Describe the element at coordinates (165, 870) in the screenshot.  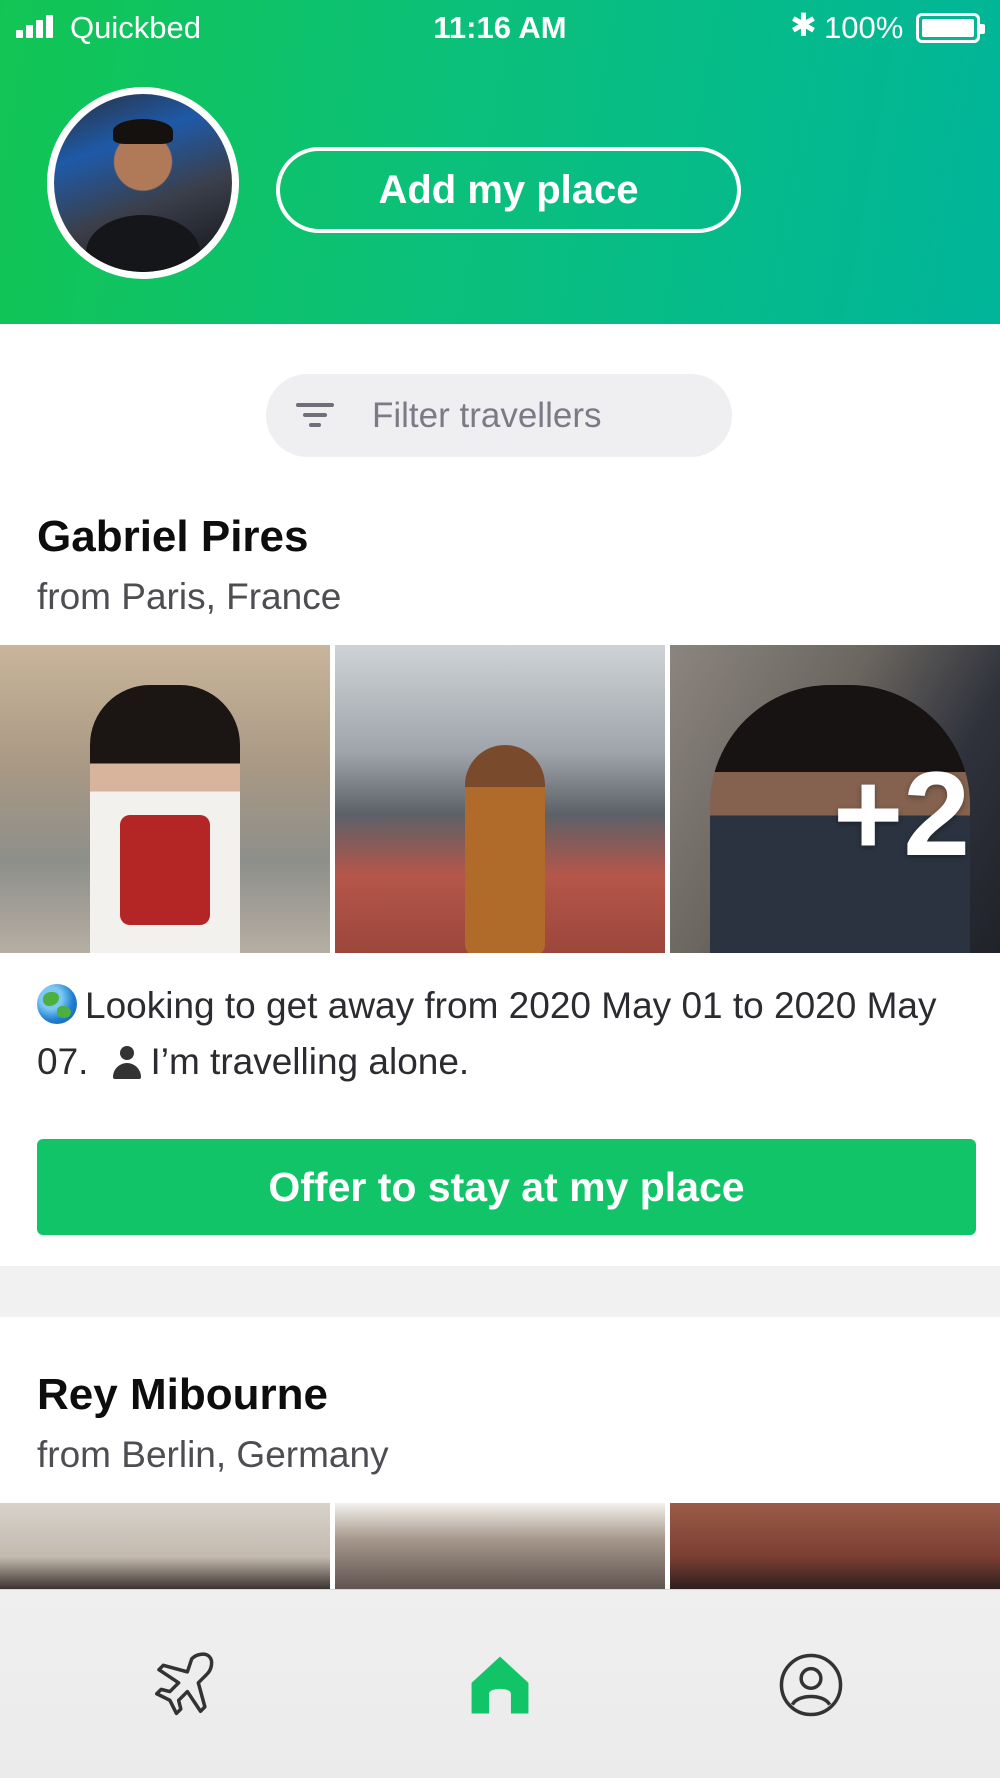
I see `photo-detail` at that location.